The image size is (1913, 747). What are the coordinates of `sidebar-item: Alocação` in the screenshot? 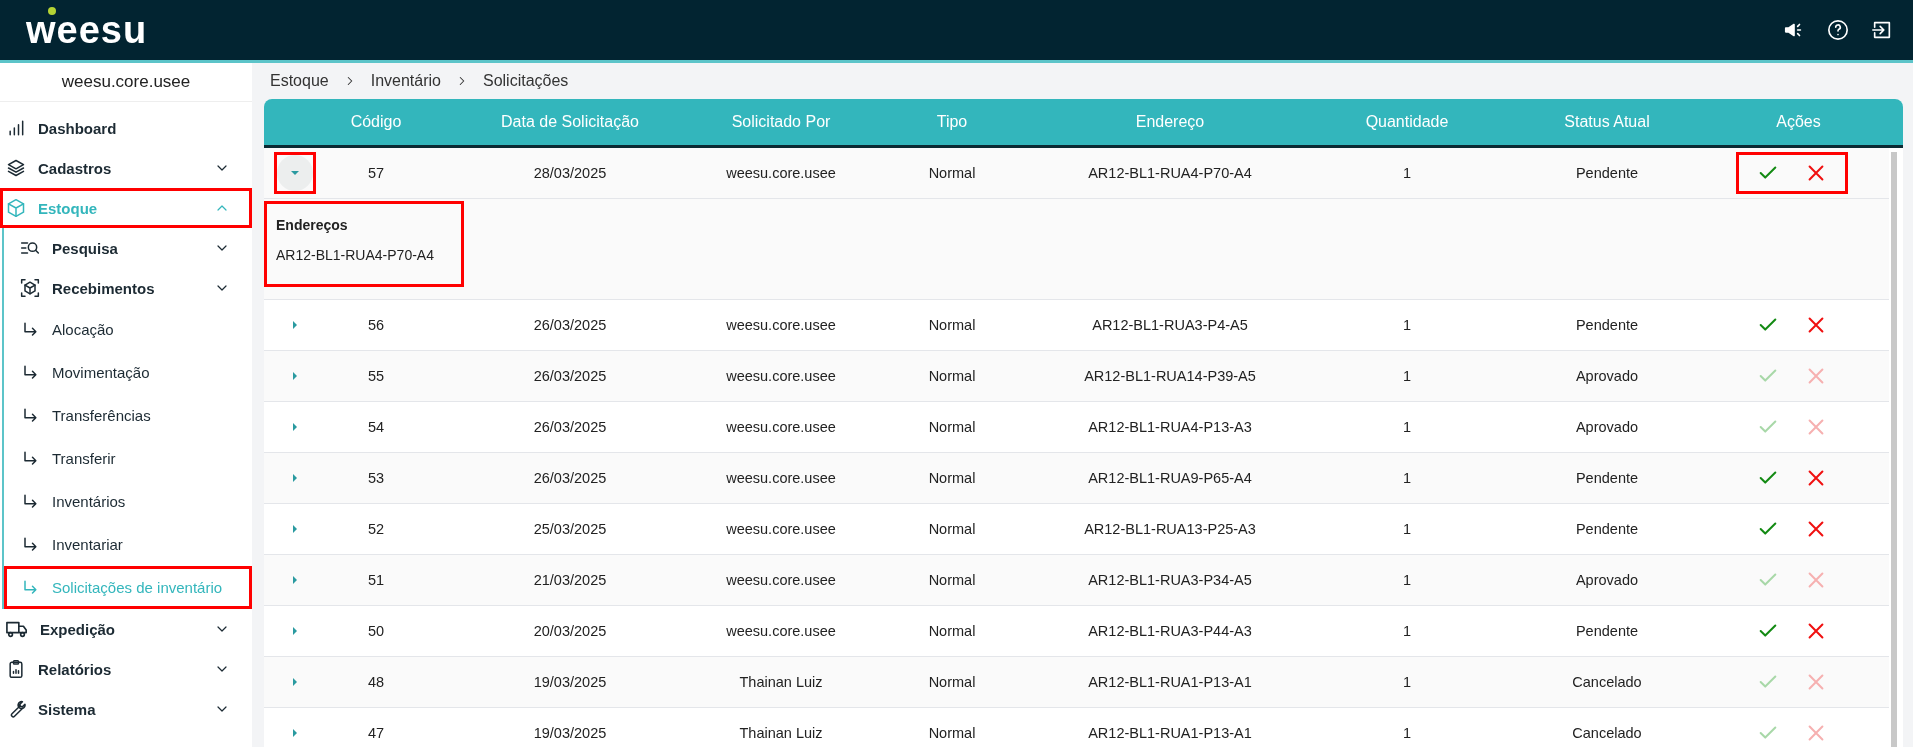 It's located at (128, 329).